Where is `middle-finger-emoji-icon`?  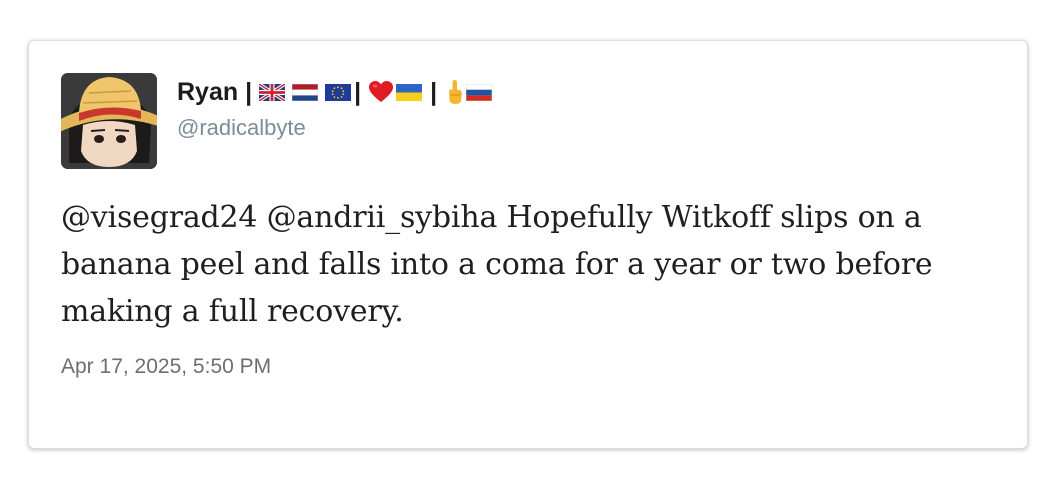 middle-finger-emoji-icon is located at coordinates (455, 92).